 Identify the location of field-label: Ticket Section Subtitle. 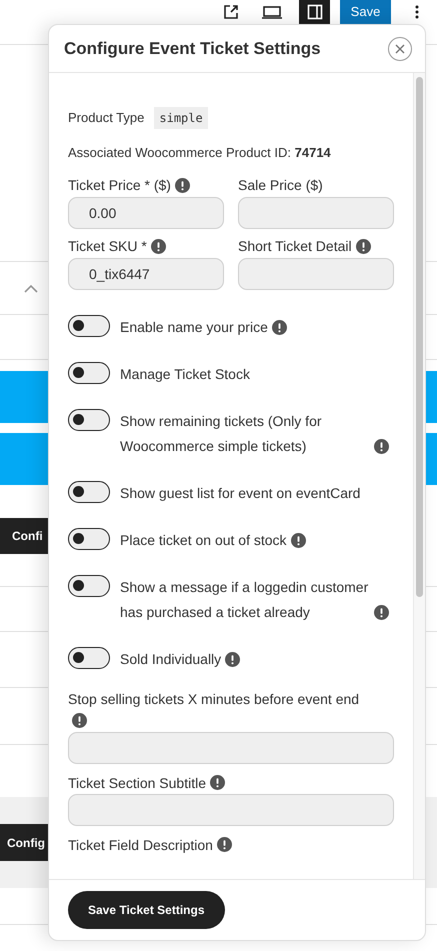
(137, 782).